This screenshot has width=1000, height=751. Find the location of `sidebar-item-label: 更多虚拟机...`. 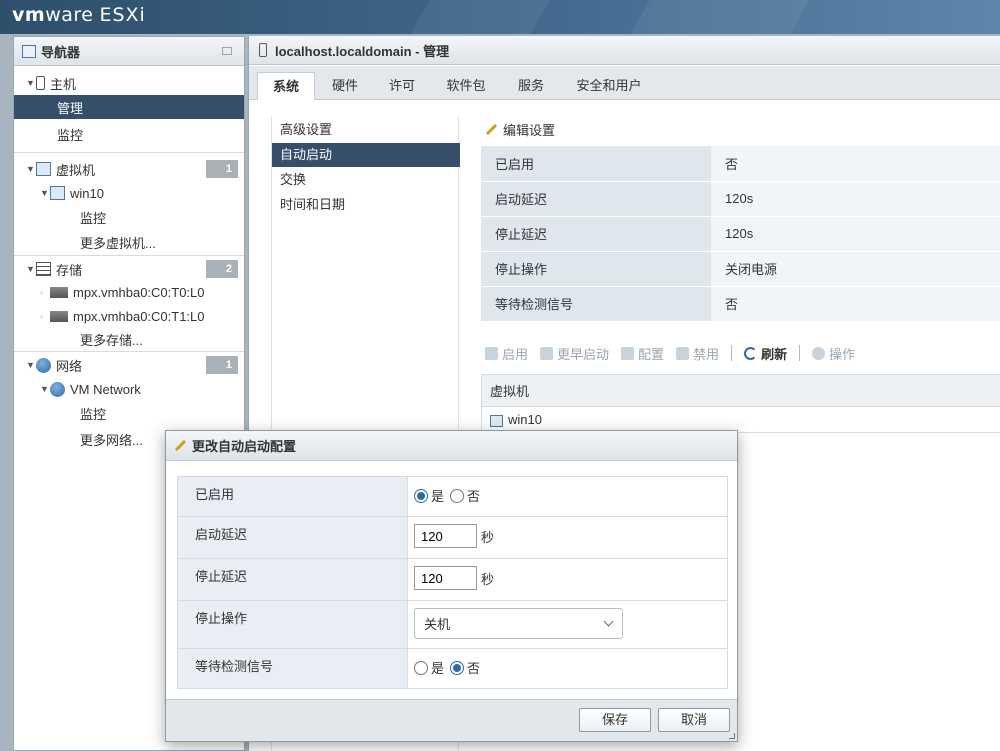

sidebar-item-label: 更多虚拟机... is located at coordinates (118, 243).